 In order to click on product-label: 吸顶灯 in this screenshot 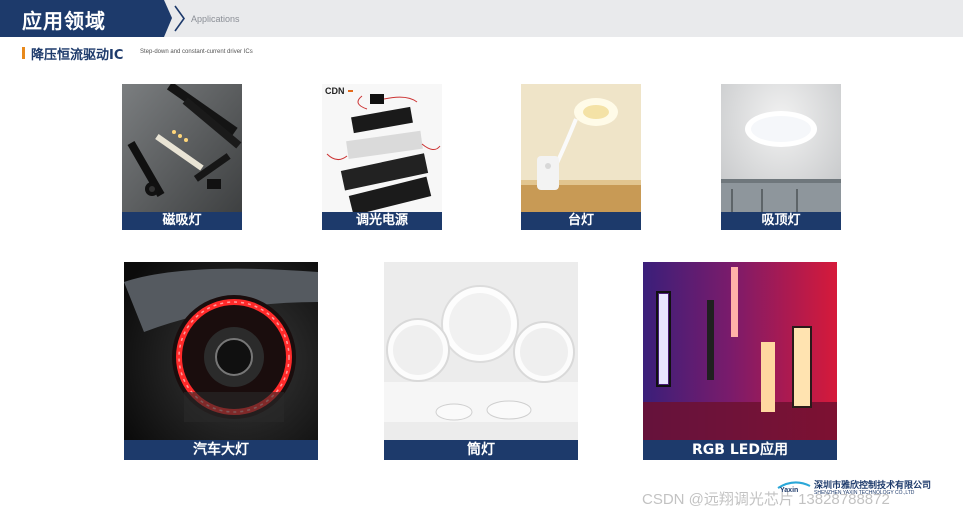, I will do `click(781, 221)`.